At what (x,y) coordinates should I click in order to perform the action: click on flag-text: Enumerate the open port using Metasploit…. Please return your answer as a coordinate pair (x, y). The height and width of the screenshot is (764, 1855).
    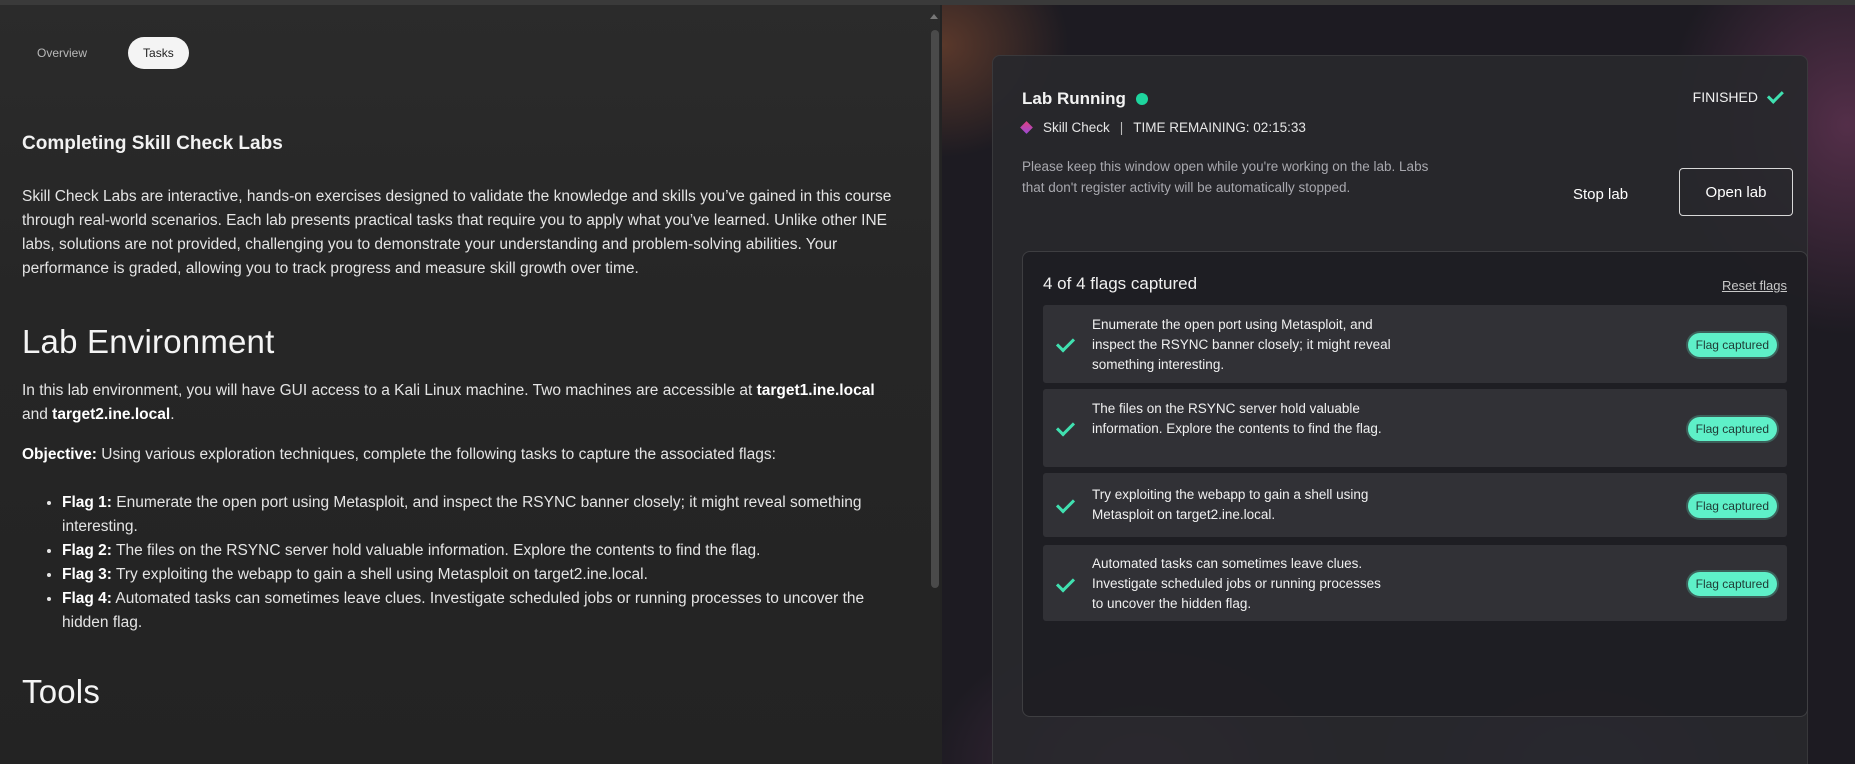
    Looking at the image, I should click on (462, 514).